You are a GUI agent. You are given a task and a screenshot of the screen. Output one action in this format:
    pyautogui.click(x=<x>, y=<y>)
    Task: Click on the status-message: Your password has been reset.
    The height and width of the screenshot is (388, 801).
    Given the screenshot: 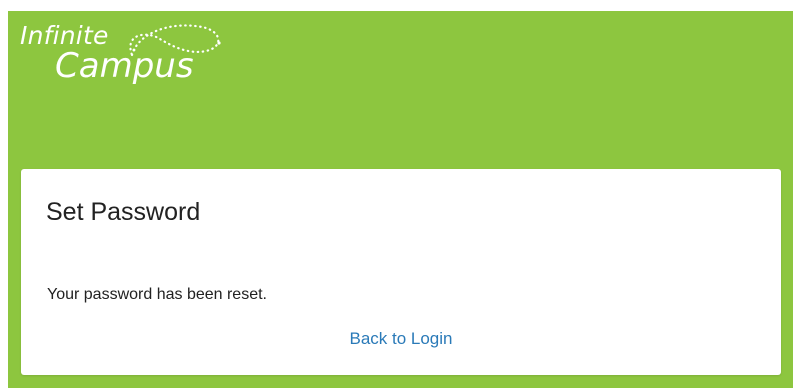 What is the action you would take?
    pyautogui.click(x=157, y=294)
    